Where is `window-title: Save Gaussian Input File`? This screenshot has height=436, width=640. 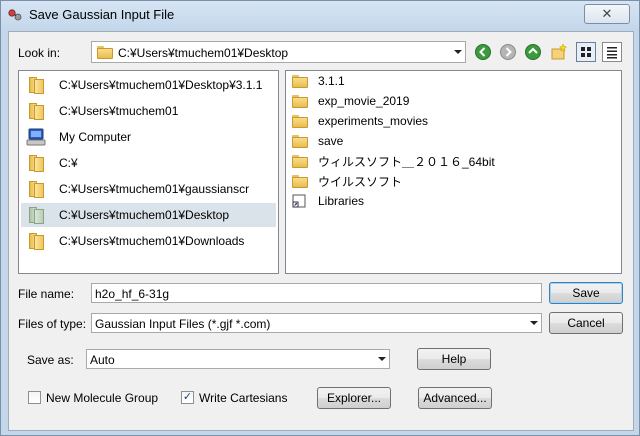 window-title: Save Gaussian Input File is located at coordinates (102, 14).